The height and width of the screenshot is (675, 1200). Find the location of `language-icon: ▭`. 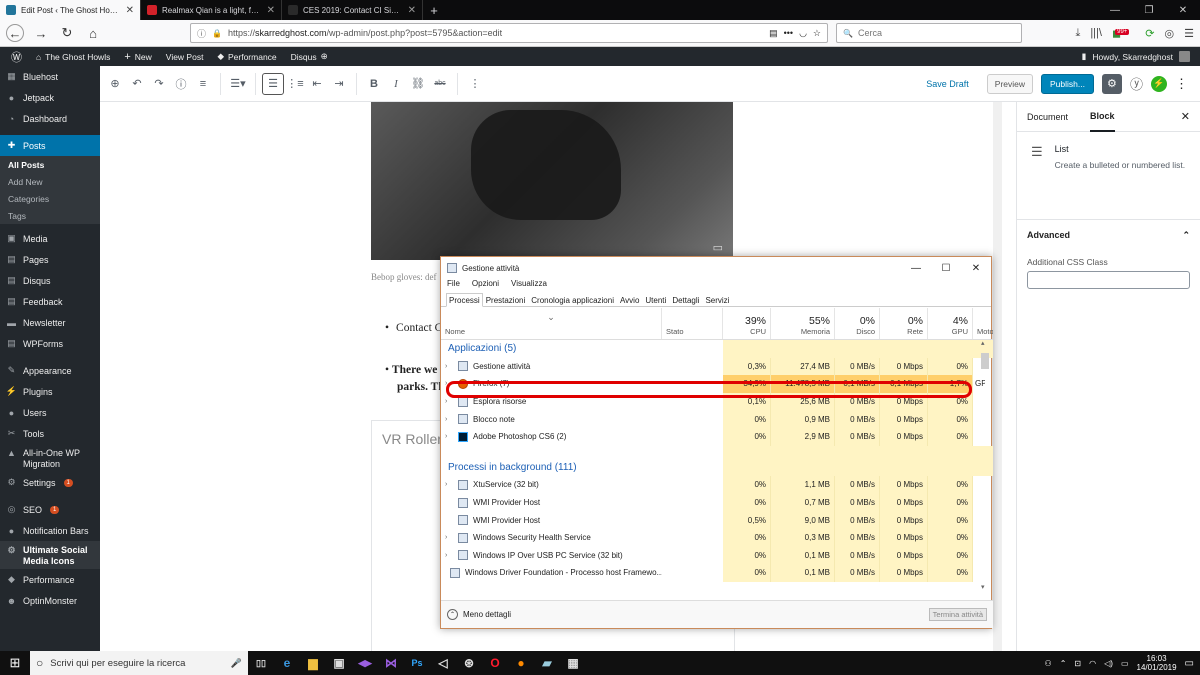

language-icon: ▭ is located at coordinates (1125, 663).